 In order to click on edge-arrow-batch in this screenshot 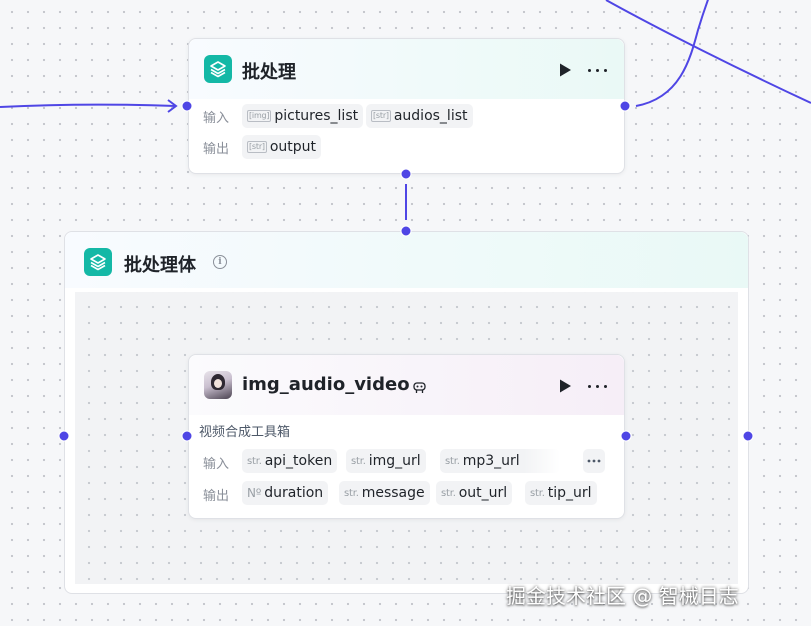, I will do `click(172, 106)`.